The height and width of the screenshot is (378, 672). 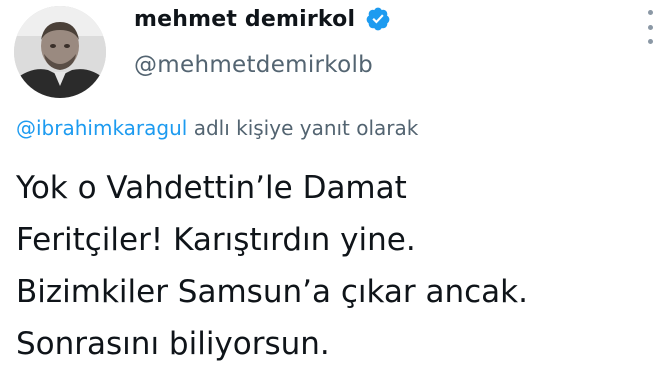 I want to click on tweet-text-line: Feritçiler! Karıştırdın yine., so click(x=216, y=240).